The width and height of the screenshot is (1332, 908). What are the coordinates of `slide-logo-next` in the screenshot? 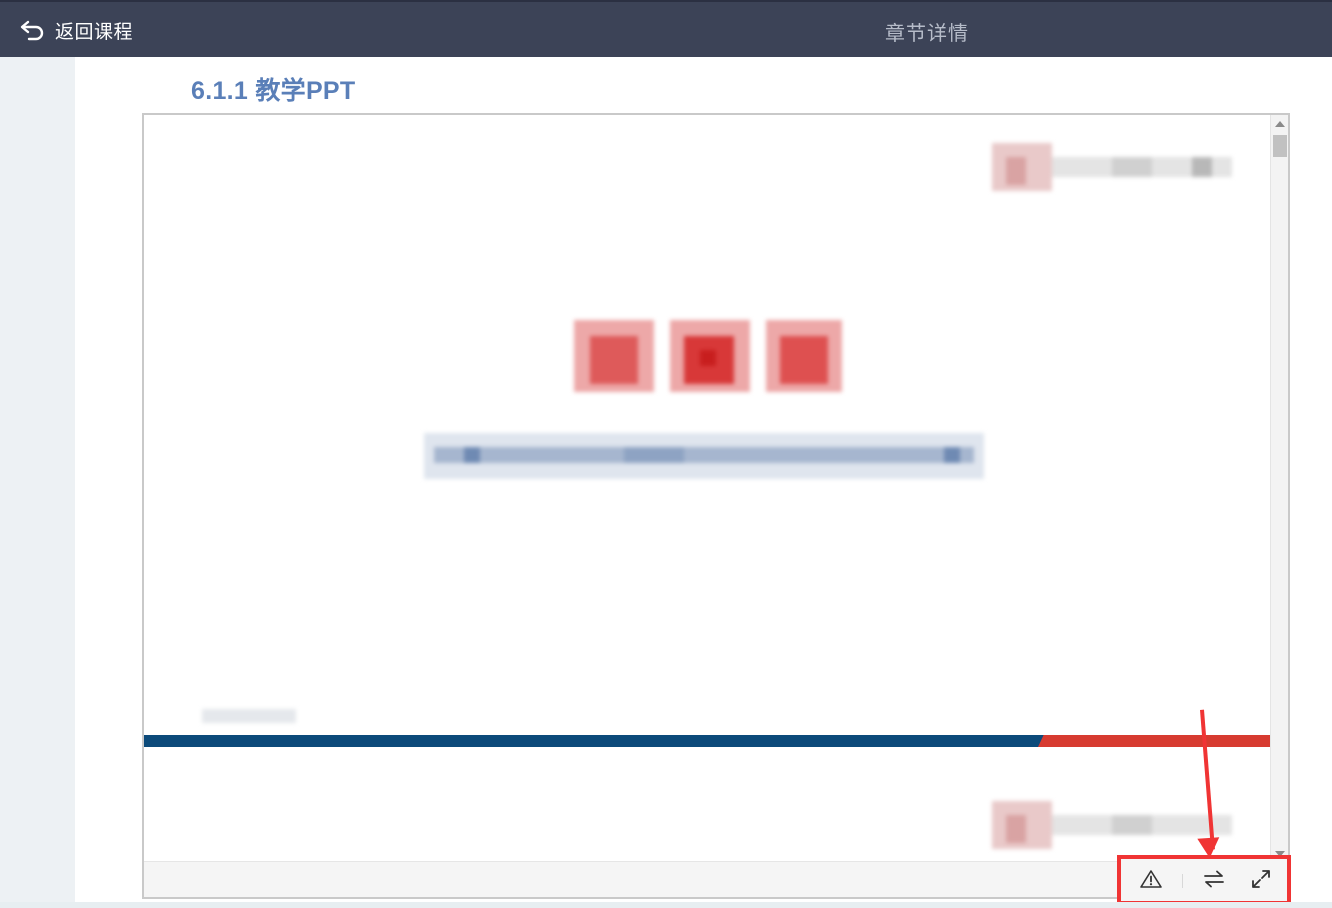 It's located at (1112, 825).